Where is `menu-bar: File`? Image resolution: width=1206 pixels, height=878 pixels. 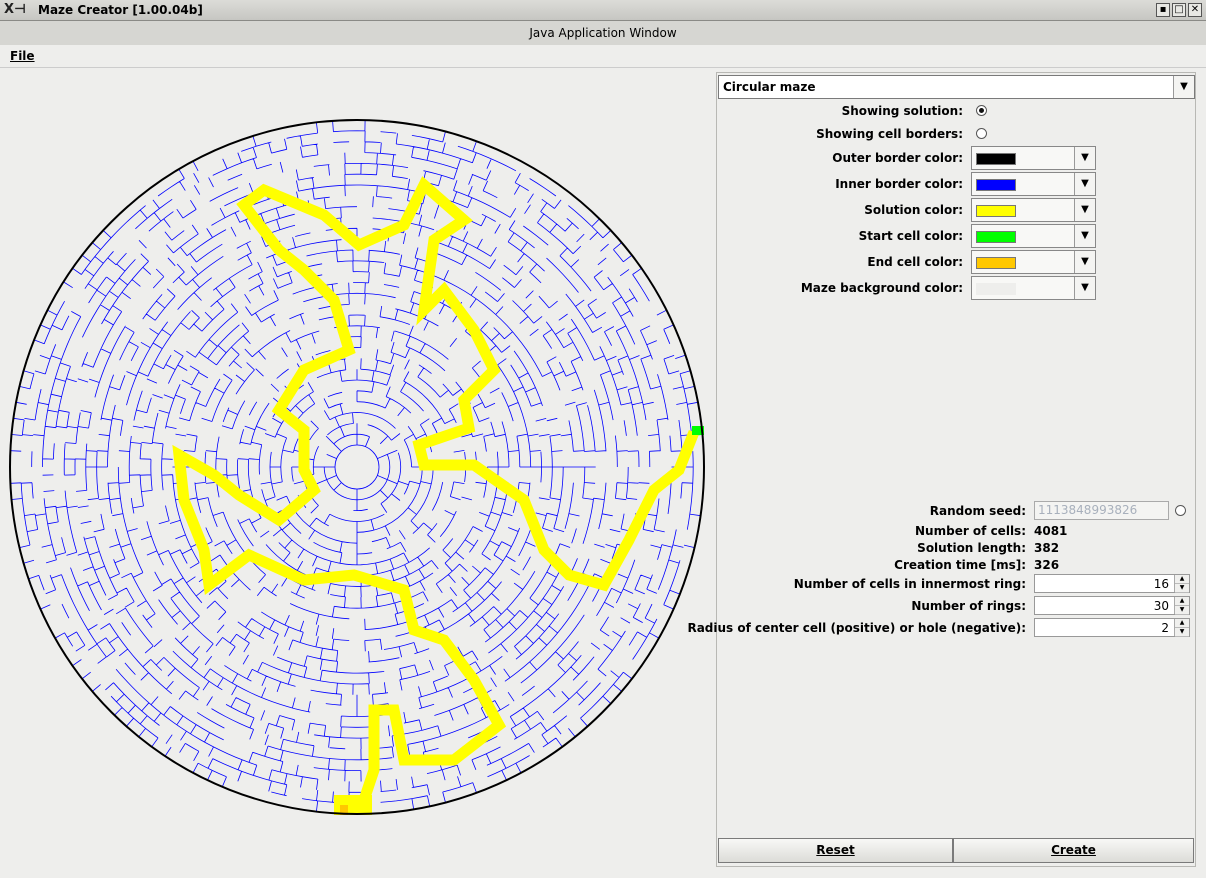 menu-bar: File is located at coordinates (603, 56).